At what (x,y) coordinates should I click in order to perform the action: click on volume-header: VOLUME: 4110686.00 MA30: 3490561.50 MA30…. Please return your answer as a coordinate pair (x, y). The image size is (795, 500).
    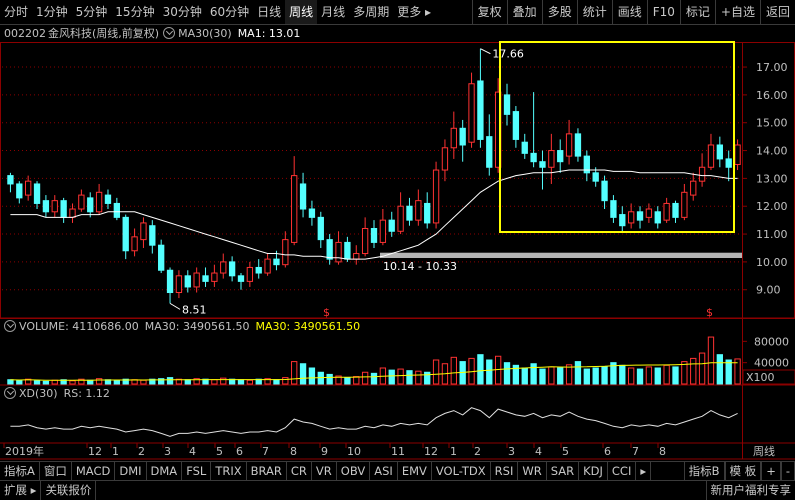
    Looking at the image, I should click on (397, 326).